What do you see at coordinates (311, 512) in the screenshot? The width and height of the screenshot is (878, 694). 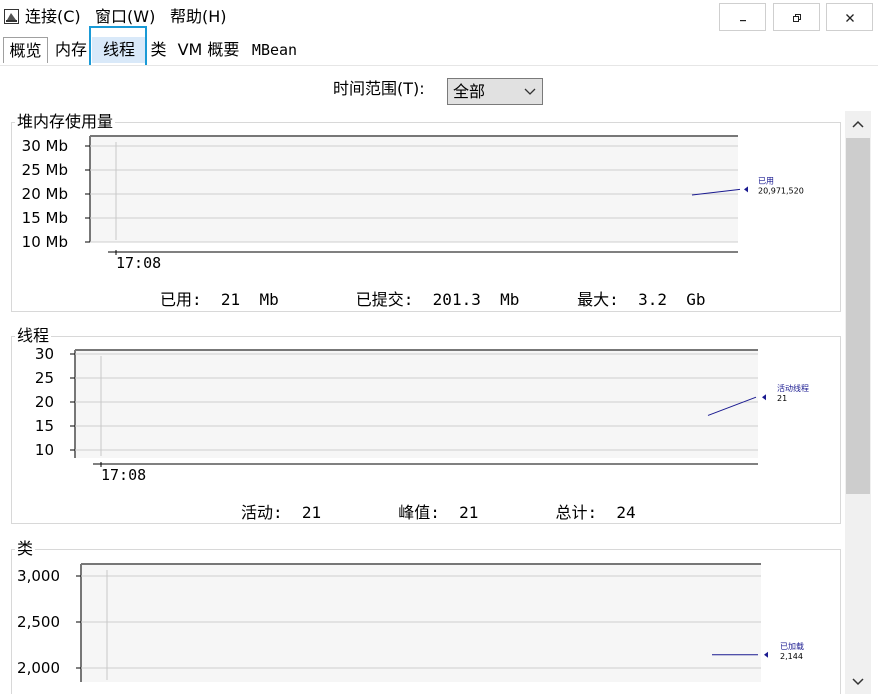 I see `threads-live-value: 21` at bounding box center [311, 512].